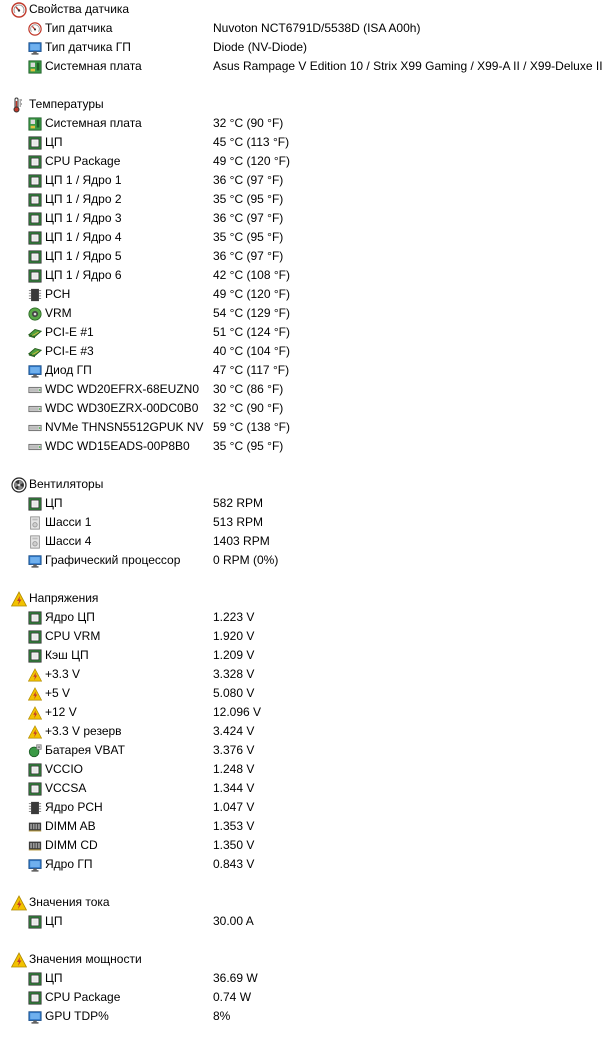 The image size is (611, 1038). Describe the element at coordinates (305, 617) in the screenshot. I see `sensor-row: Ядро ЦП 1.223 V` at that location.